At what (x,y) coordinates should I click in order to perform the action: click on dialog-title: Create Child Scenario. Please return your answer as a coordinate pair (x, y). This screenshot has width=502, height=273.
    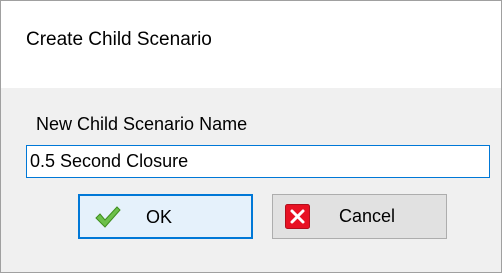
    Looking at the image, I should click on (119, 39).